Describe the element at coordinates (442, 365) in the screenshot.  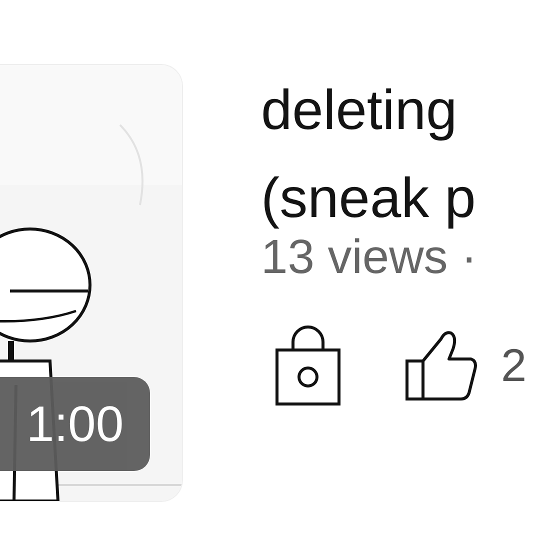
I see `thumbs-up-icon` at that location.